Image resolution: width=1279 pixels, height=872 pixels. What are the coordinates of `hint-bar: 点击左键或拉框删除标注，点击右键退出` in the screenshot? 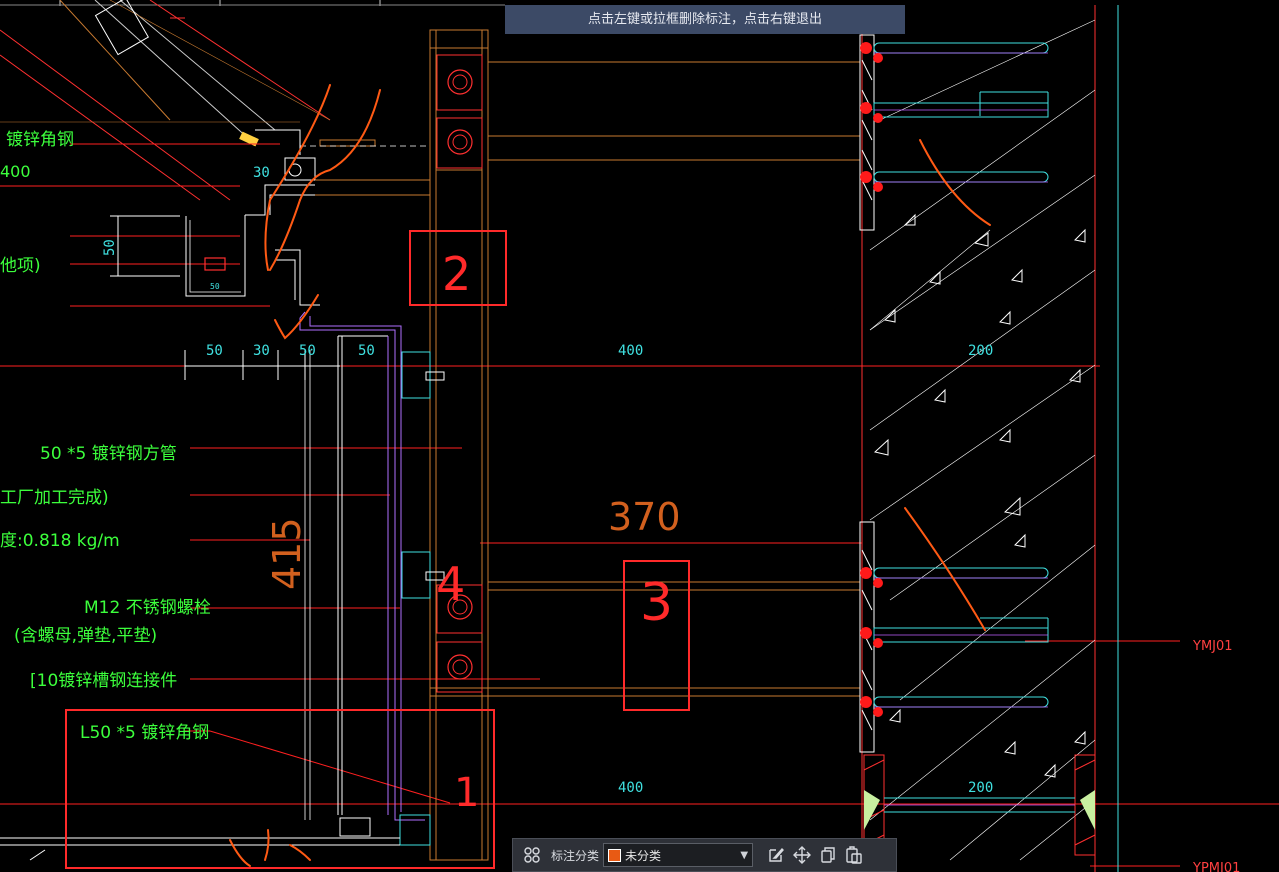 It's located at (705, 19).